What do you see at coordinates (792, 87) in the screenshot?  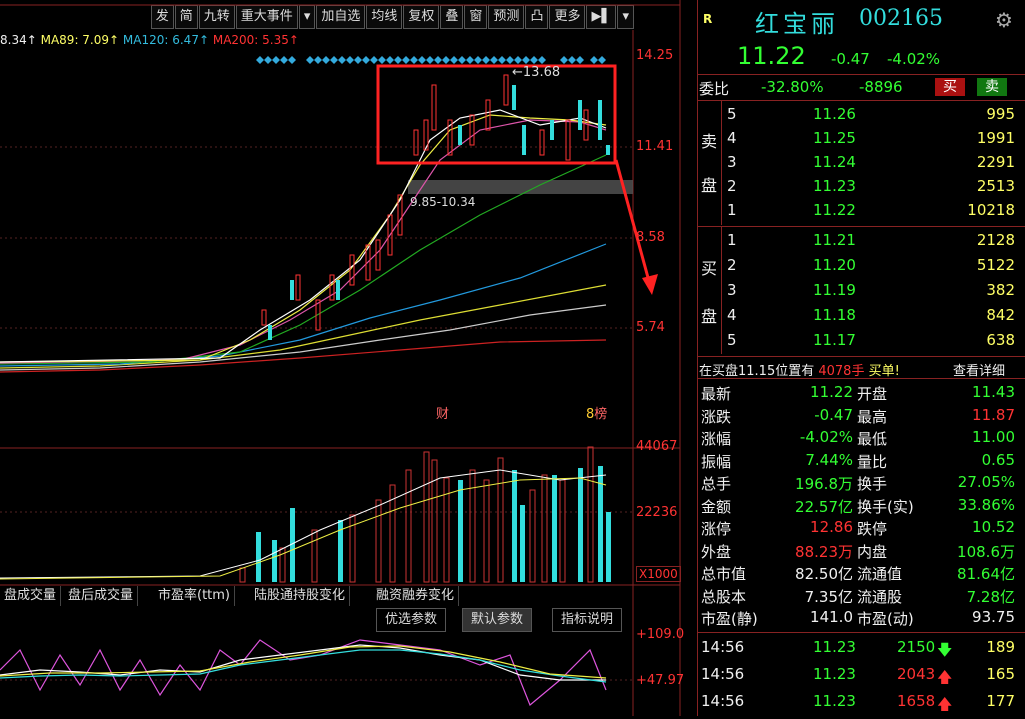 I see `weibi-value: -32.80%` at bounding box center [792, 87].